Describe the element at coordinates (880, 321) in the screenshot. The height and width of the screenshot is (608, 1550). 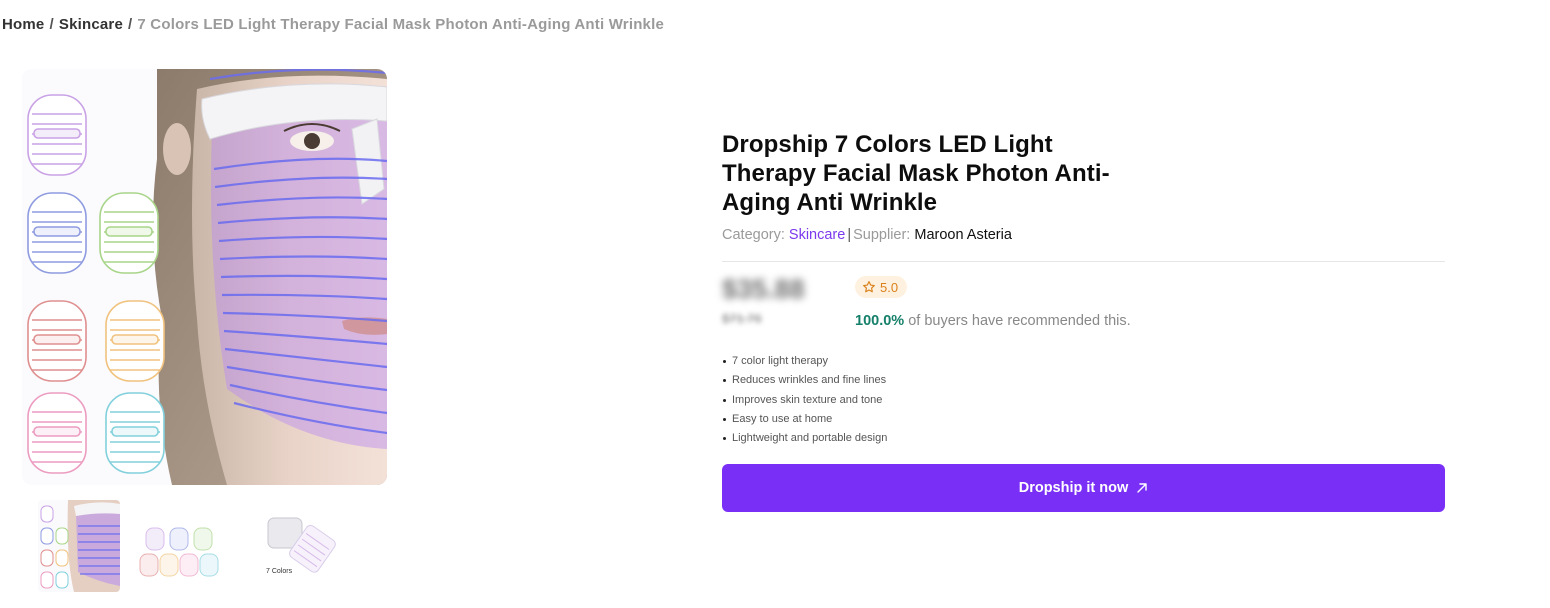
I see `recommend-percentage: 100.0%` at that location.